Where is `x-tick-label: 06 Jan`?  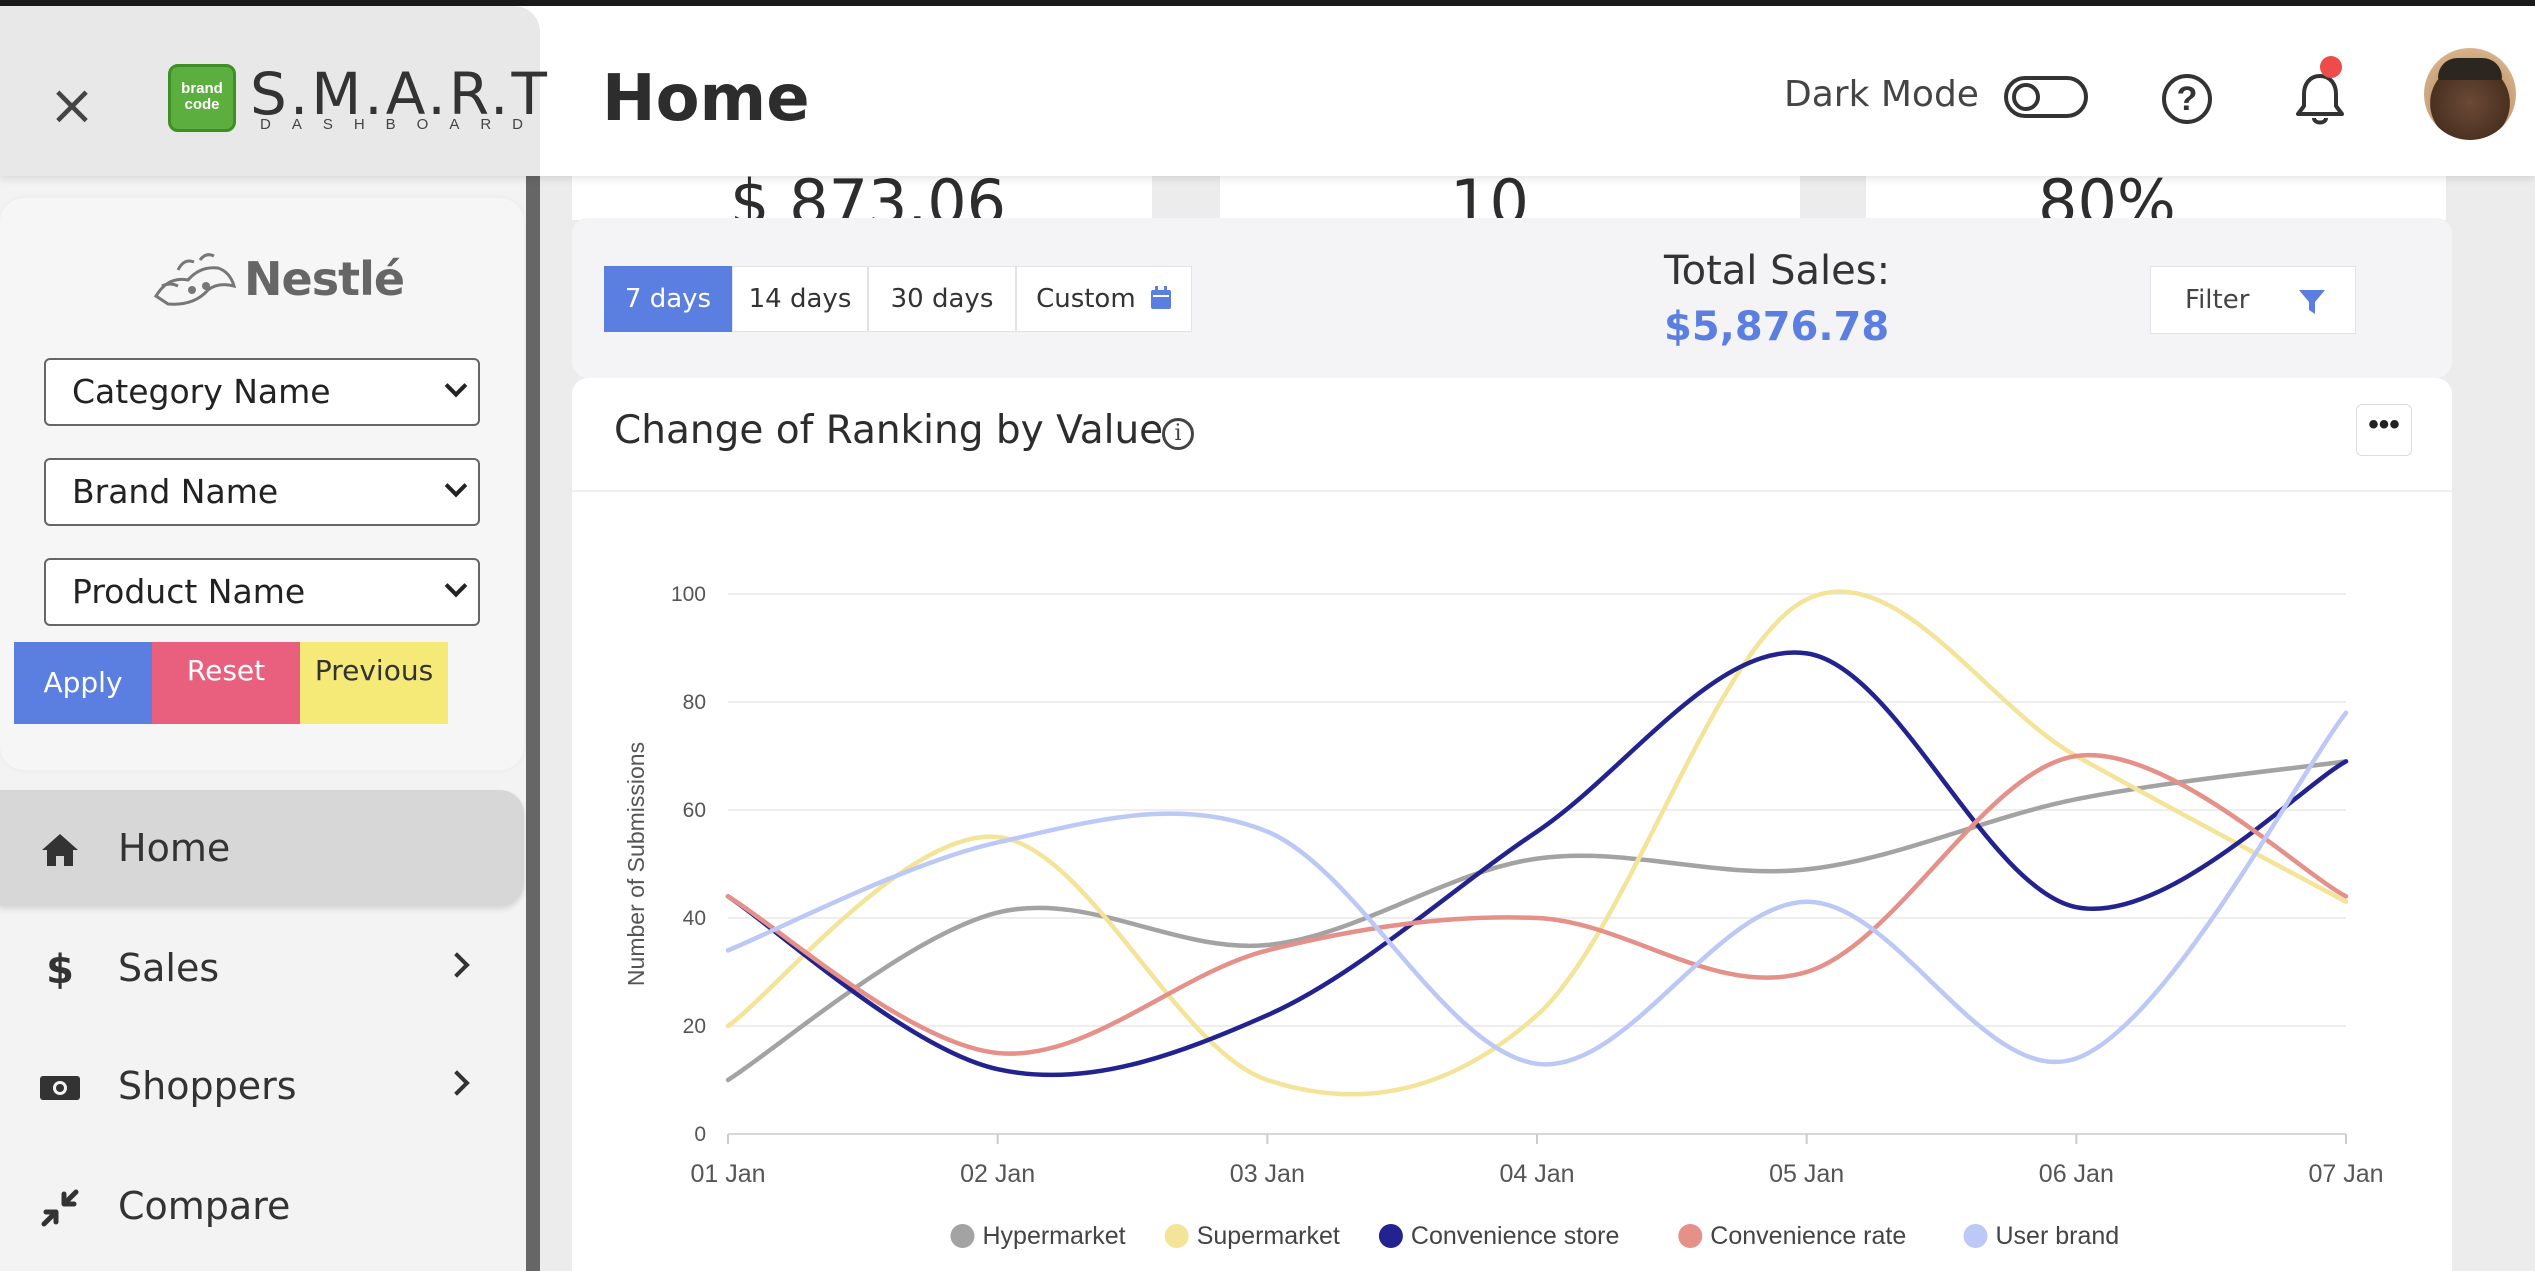
x-tick-label: 06 Jan is located at coordinates (2076, 1174).